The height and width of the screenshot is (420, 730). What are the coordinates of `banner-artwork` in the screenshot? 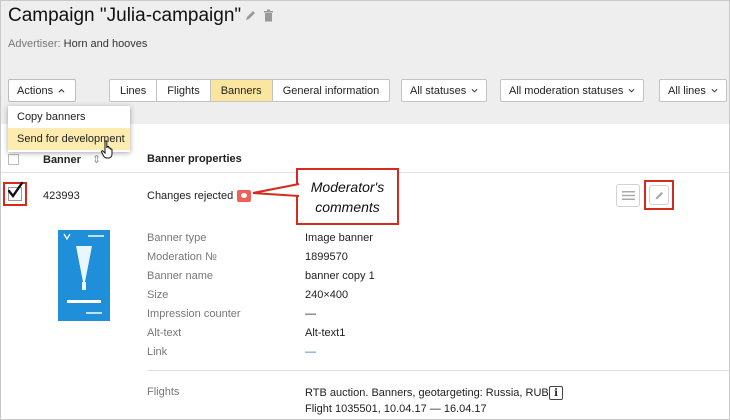 It's located at (84, 275).